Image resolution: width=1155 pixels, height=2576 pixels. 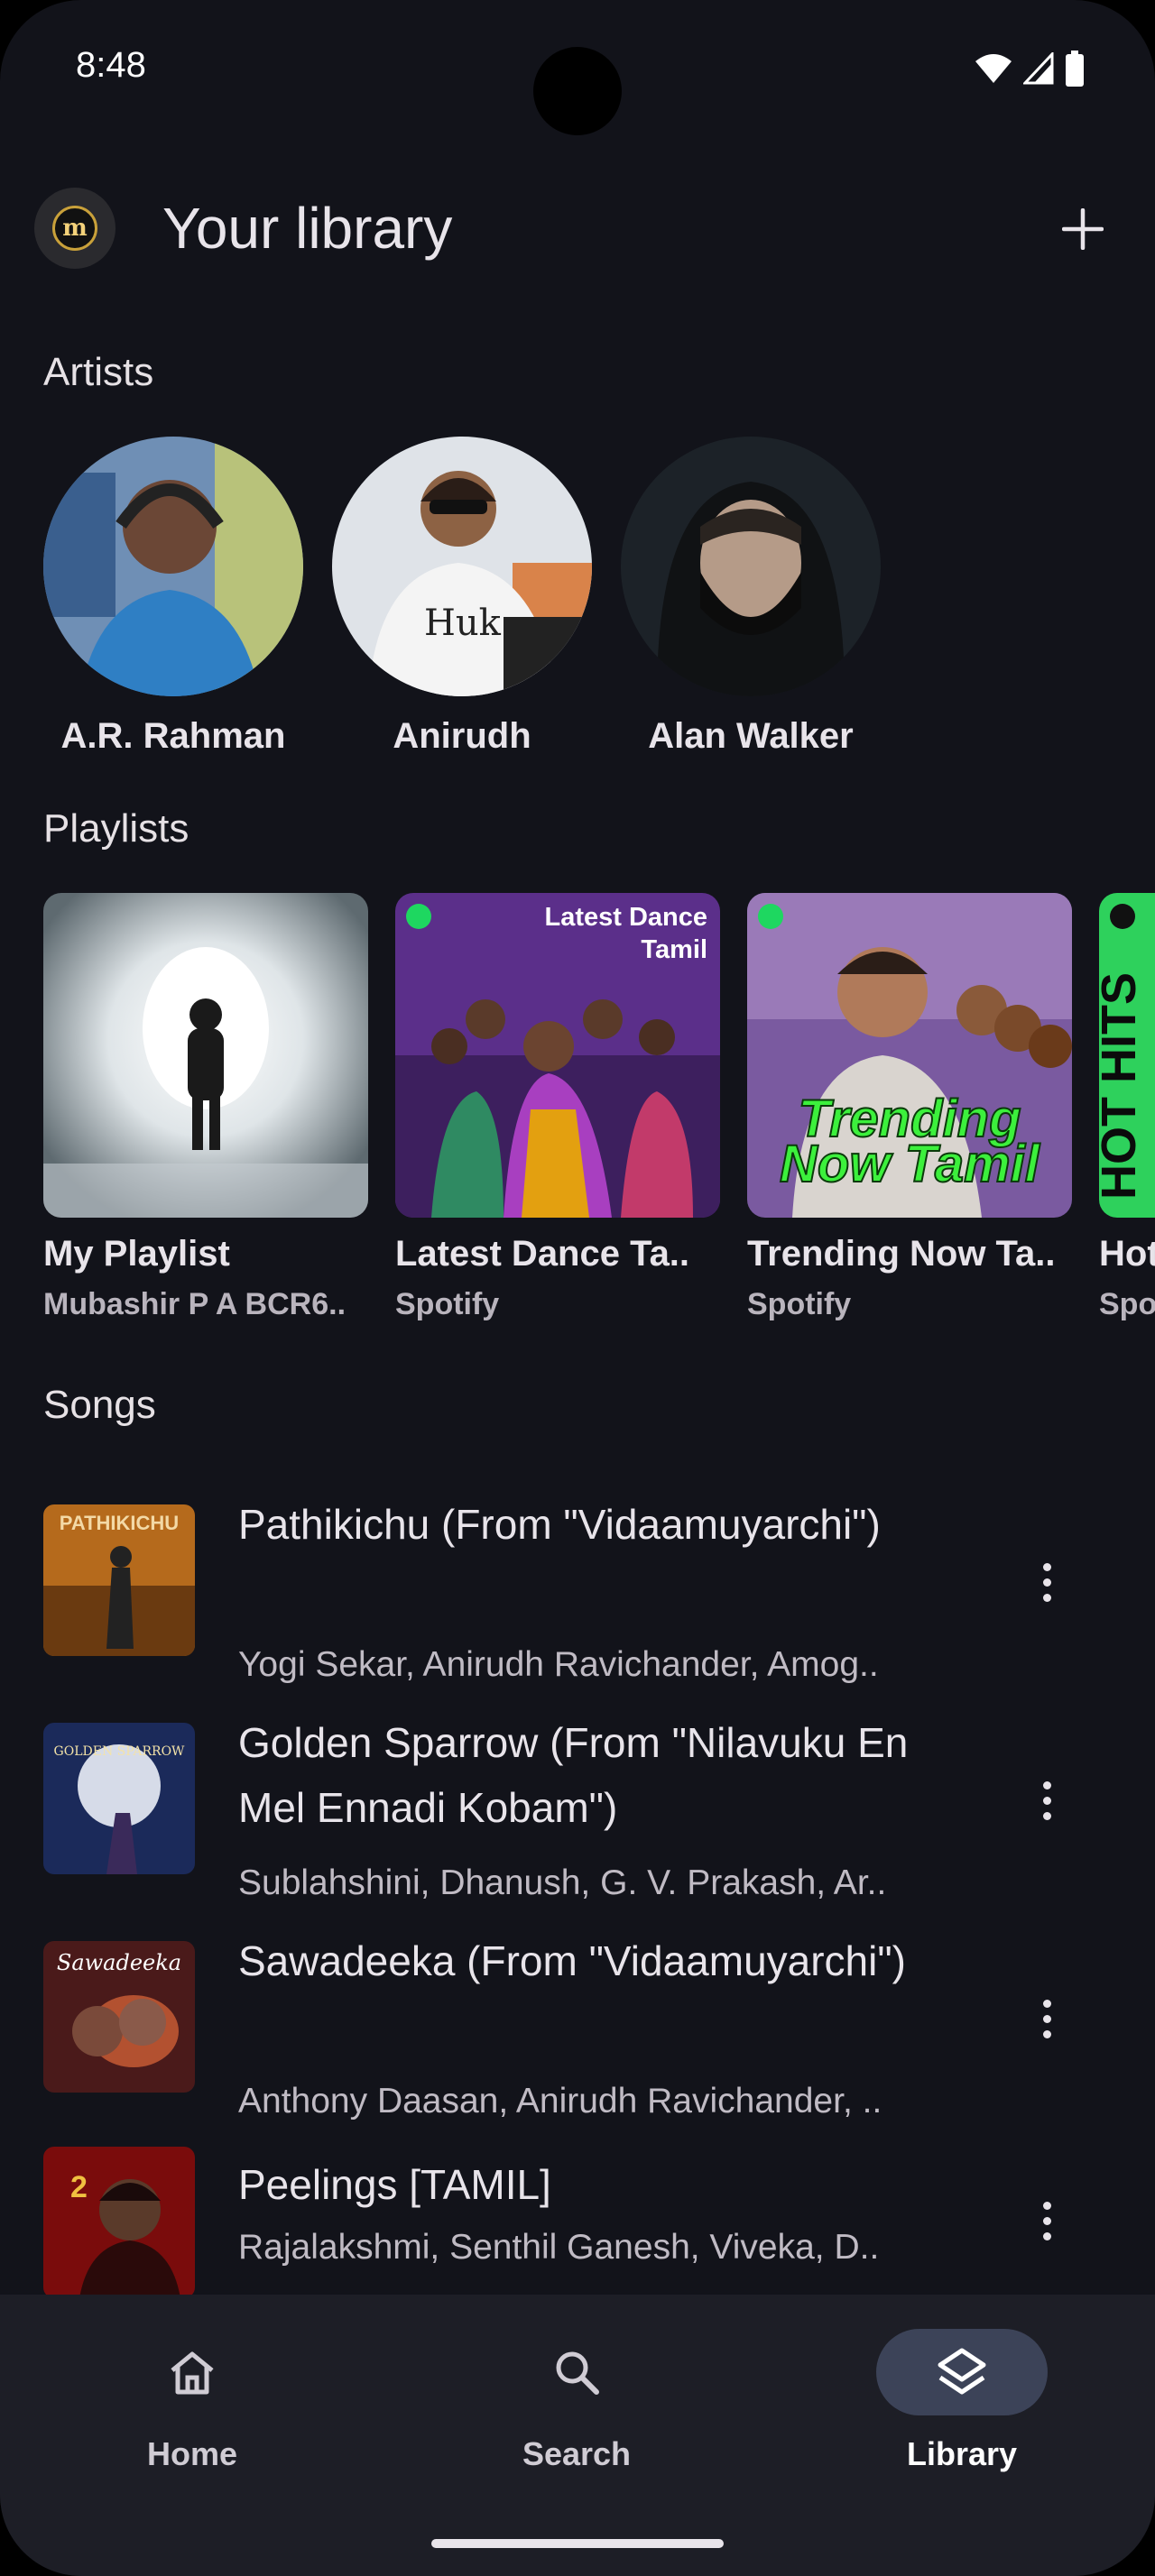 What do you see at coordinates (98, 372) in the screenshot?
I see `artists-heading: Artists` at bounding box center [98, 372].